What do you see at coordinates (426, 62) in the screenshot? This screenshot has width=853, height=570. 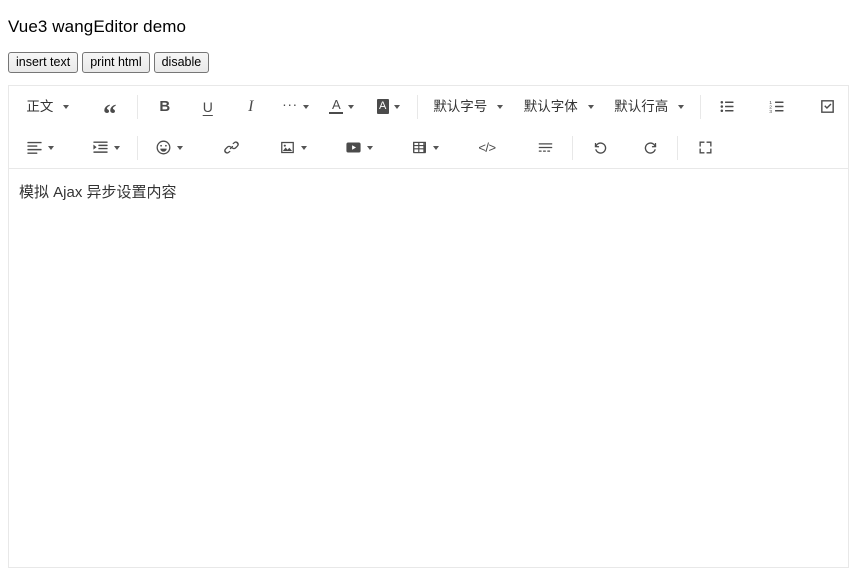 I see `action-button-row: insert text print html disable` at bounding box center [426, 62].